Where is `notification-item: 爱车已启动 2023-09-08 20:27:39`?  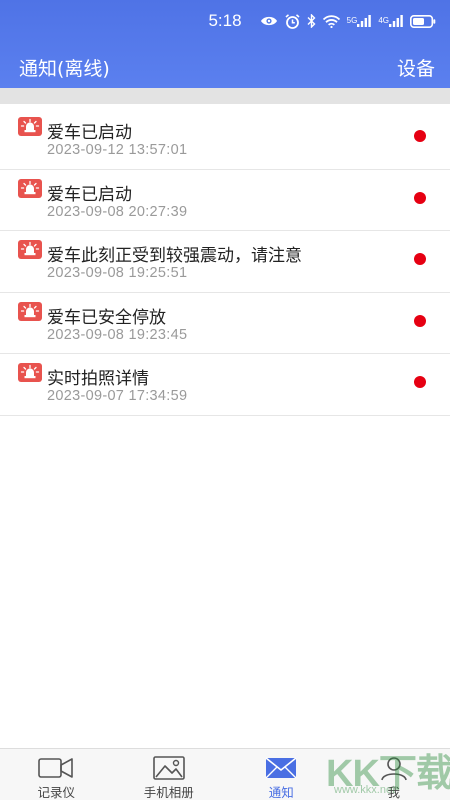 notification-item: 爱车已启动 2023-09-08 20:27:39 is located at coordinates (225, 200).